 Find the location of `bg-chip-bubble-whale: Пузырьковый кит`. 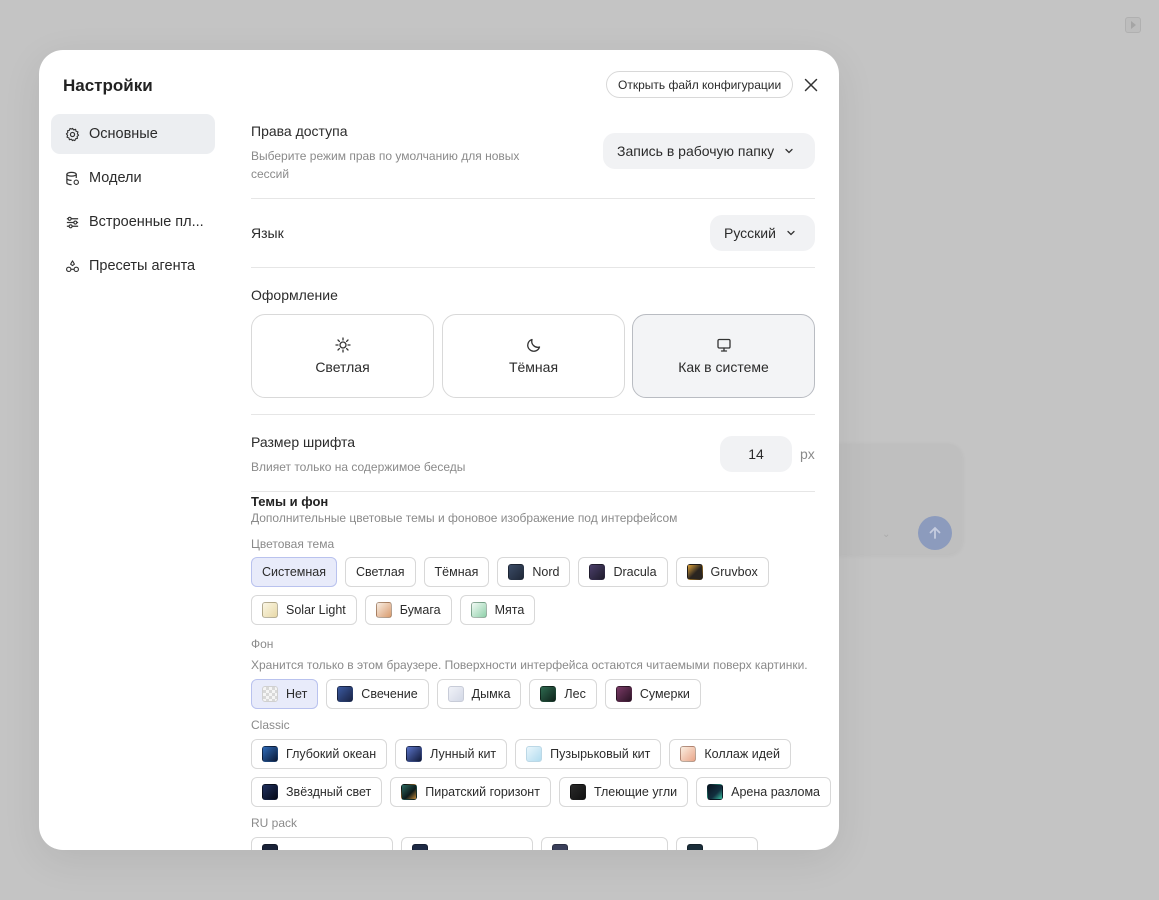

bg-chip-bubble-whale: Пузырьковый кит is located at coordinates (588, 754).